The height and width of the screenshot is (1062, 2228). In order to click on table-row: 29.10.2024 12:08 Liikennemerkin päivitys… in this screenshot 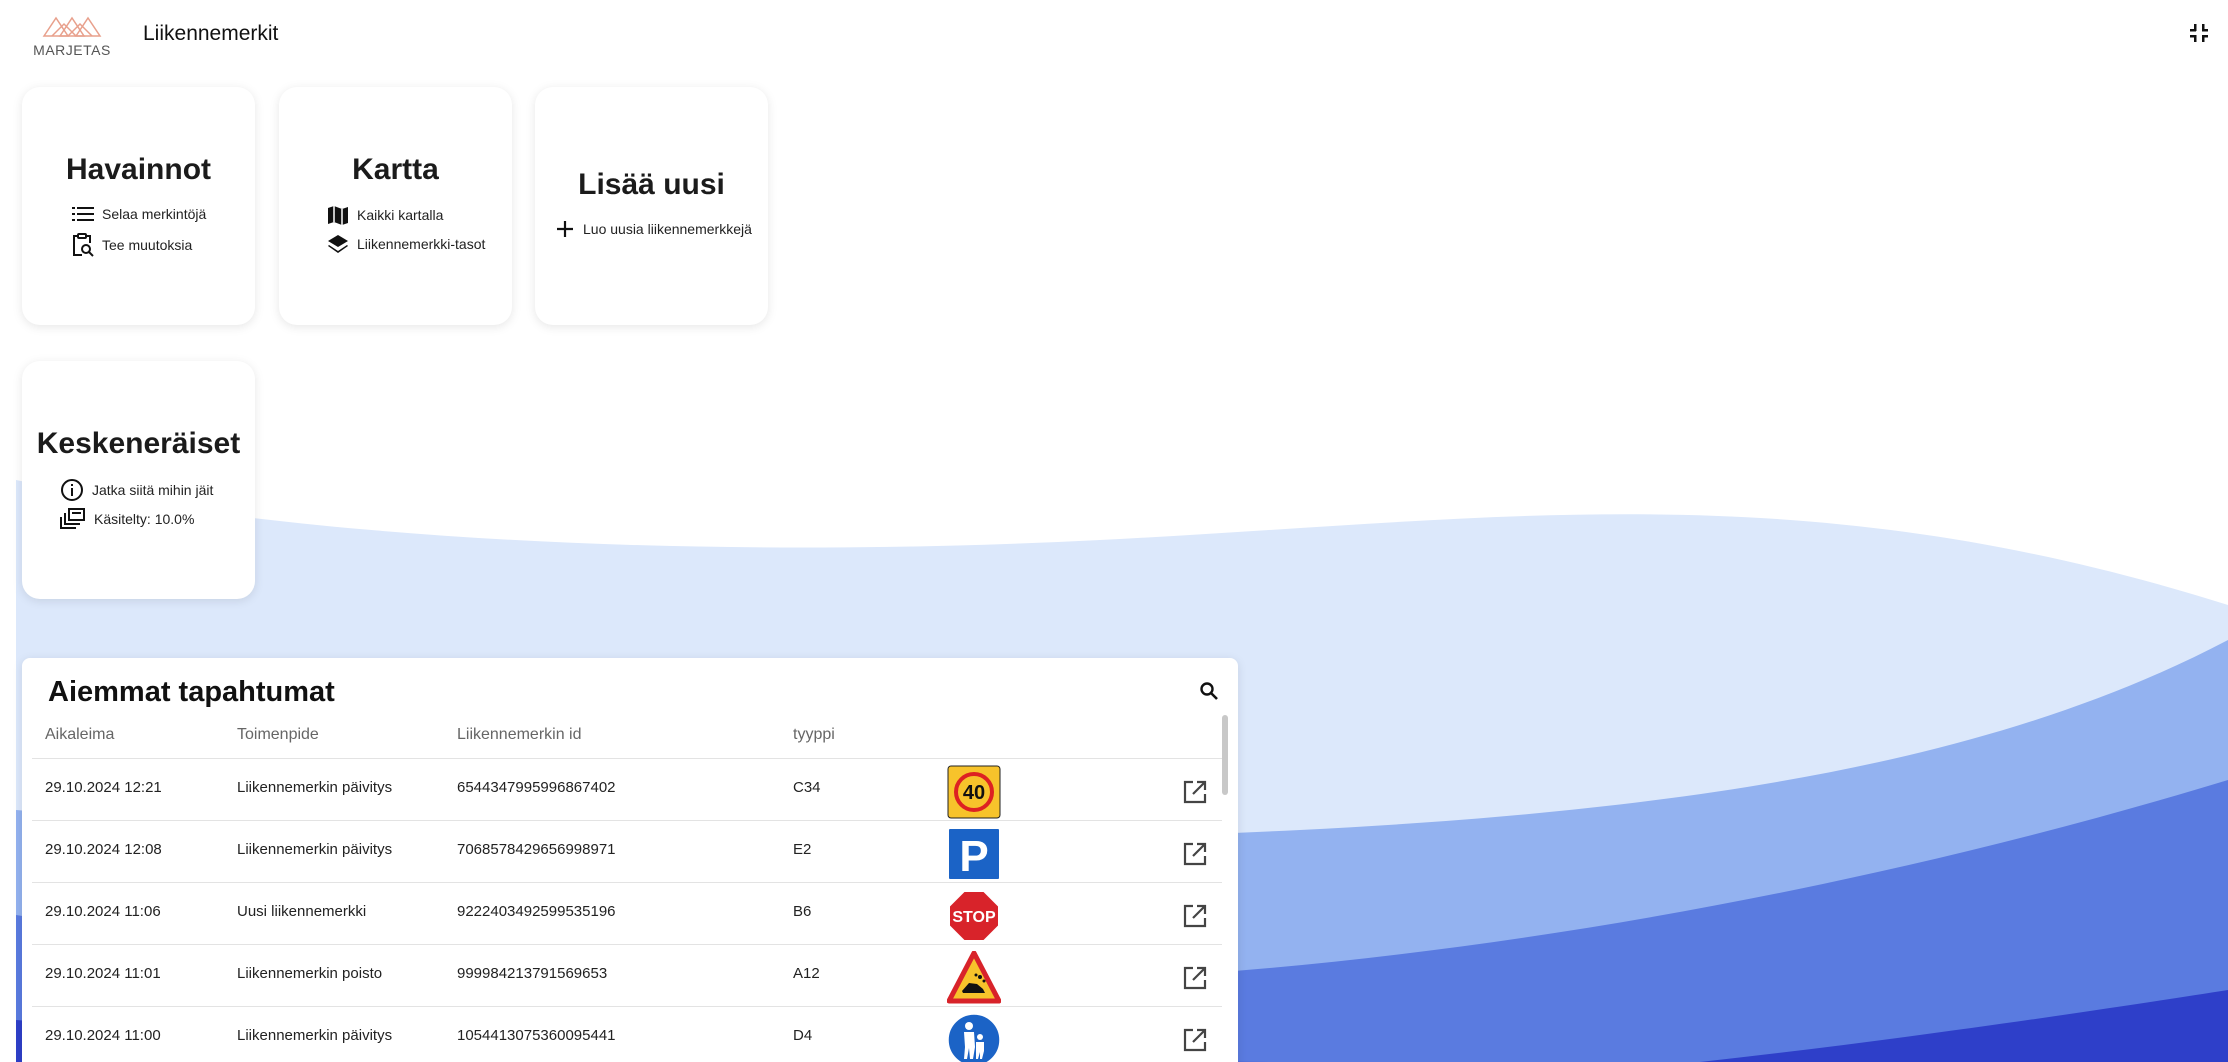, I will do `click(627, 852)`.